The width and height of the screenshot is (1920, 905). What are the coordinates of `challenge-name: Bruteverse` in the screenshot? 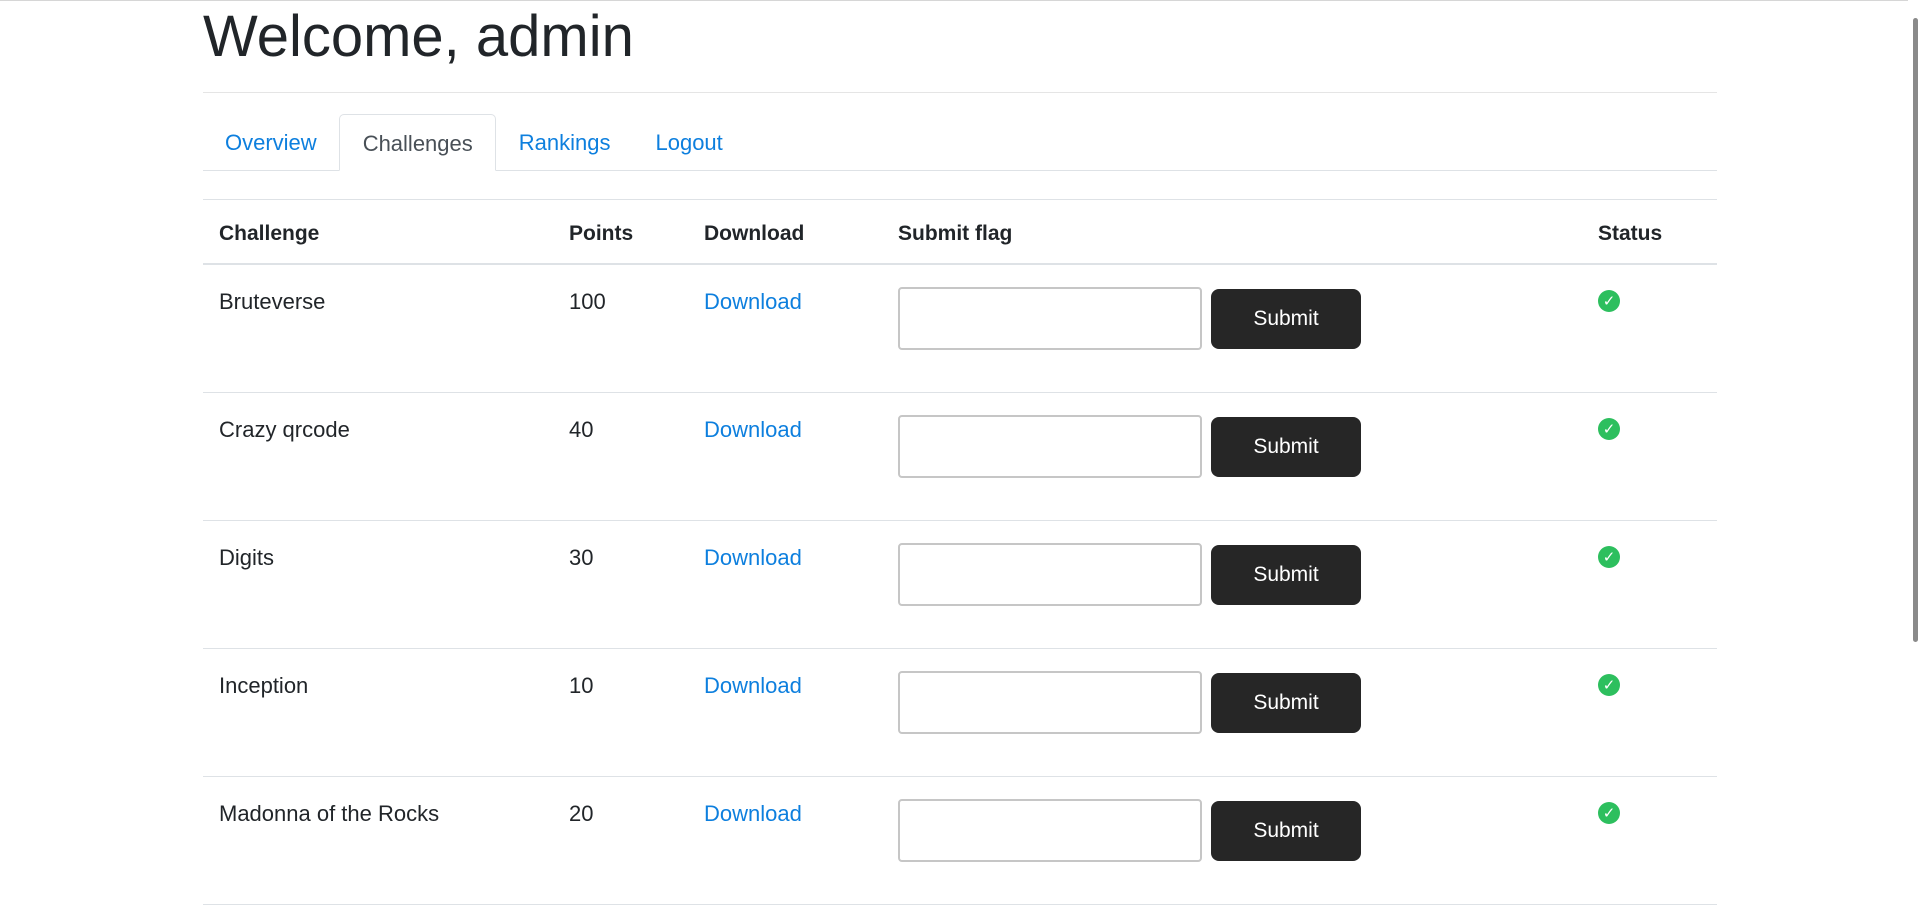 It's located at (272, 301).